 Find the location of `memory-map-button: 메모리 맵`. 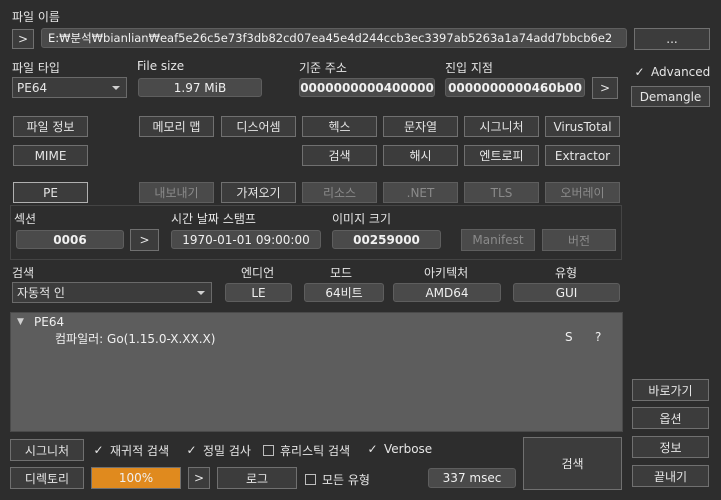

memory-map-button: 메모리 맵 is located at coordinates (176, 126).